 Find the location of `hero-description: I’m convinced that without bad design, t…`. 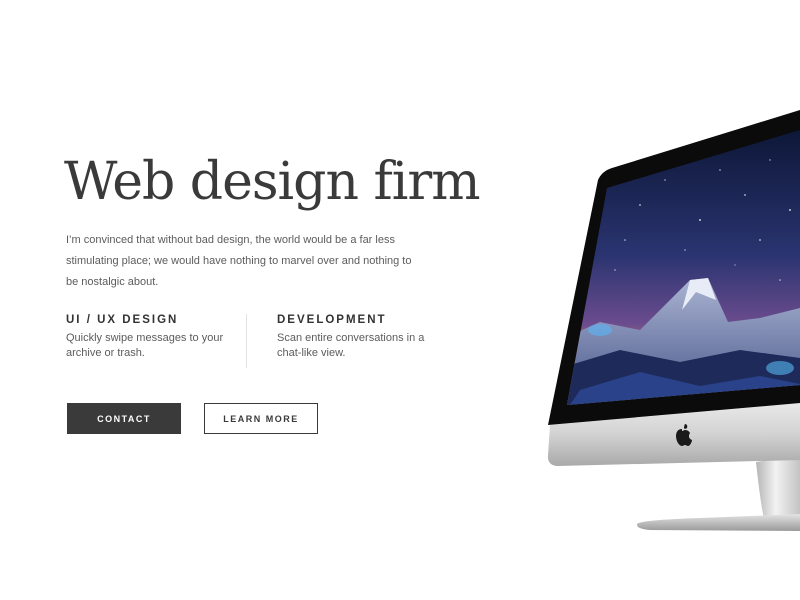

hero-description: I’m convinced that without bad design, t… is located at coordinates (239, 261).